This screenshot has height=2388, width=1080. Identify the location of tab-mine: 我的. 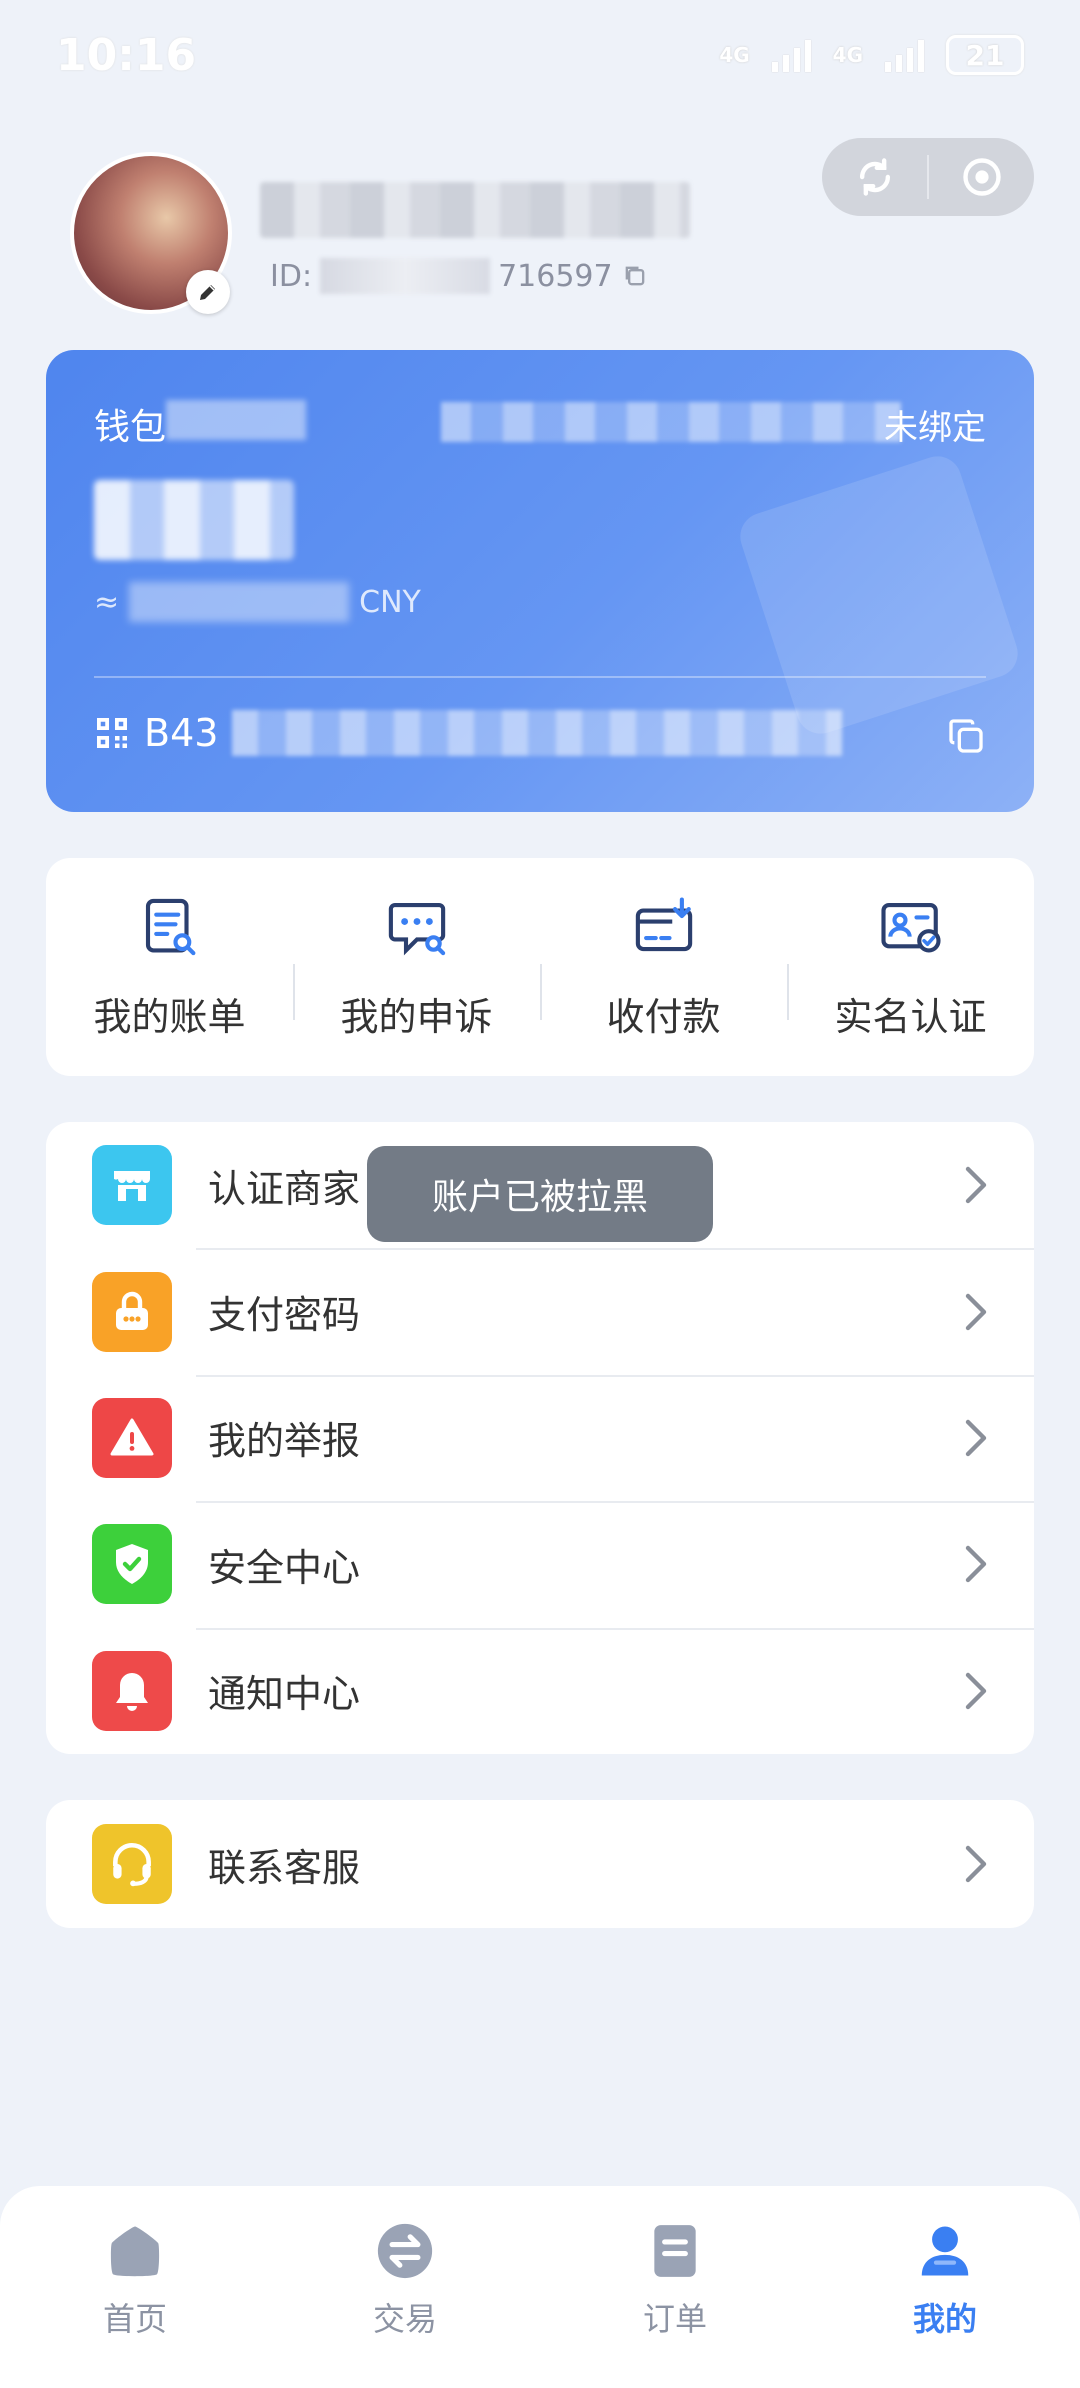
(945, 2287).